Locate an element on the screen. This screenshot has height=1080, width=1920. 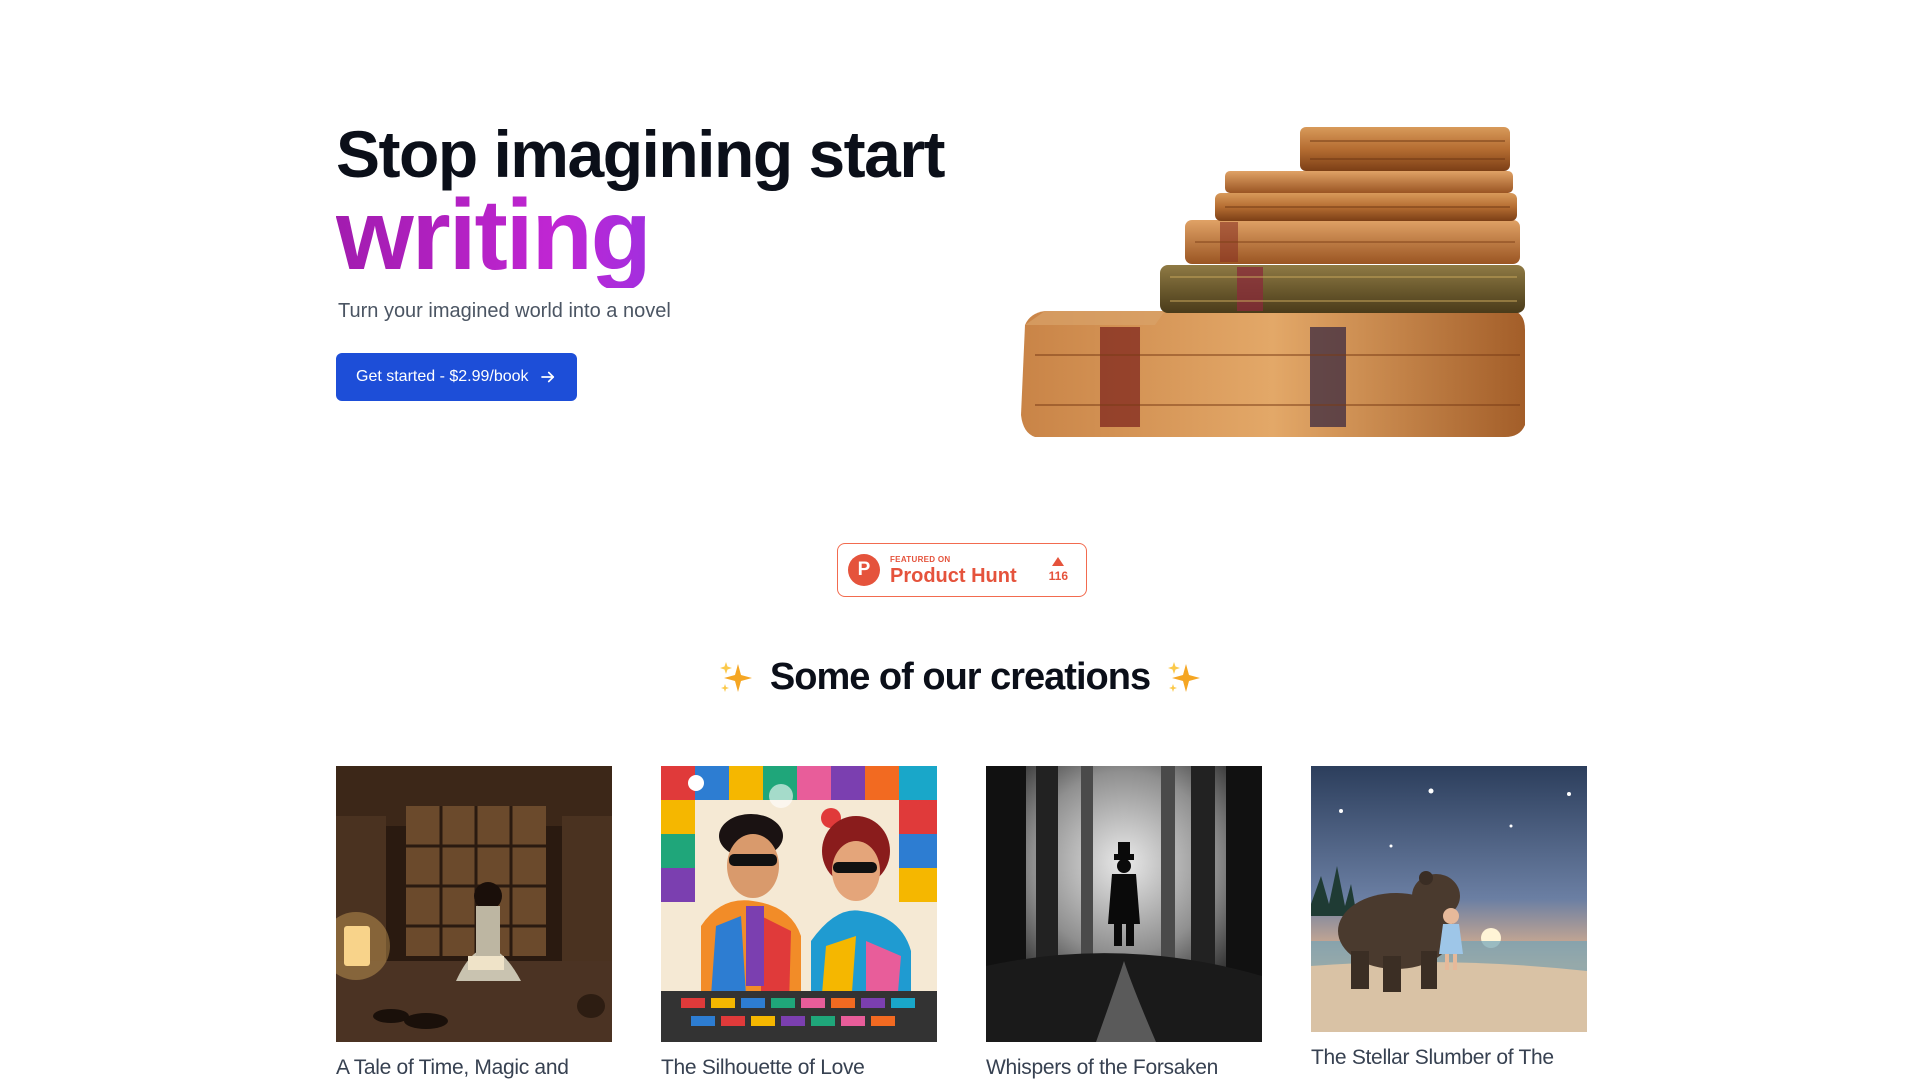
get-started-label: Get started - $2.99/book is located at coordinates (442, 376).